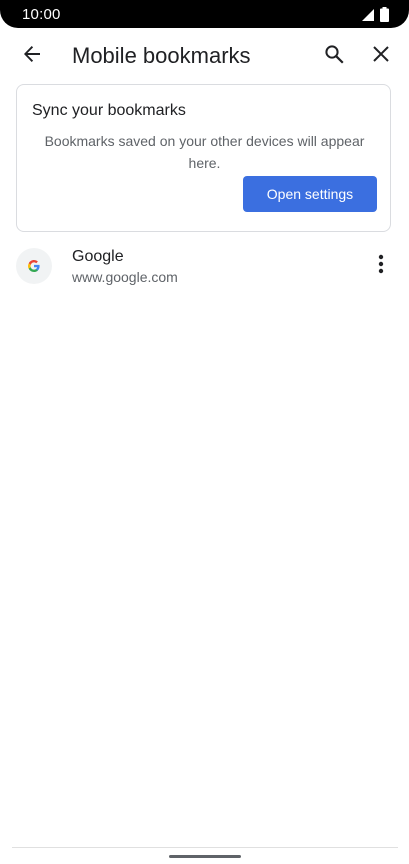  I want to click on status-icons, so click(375, 17).